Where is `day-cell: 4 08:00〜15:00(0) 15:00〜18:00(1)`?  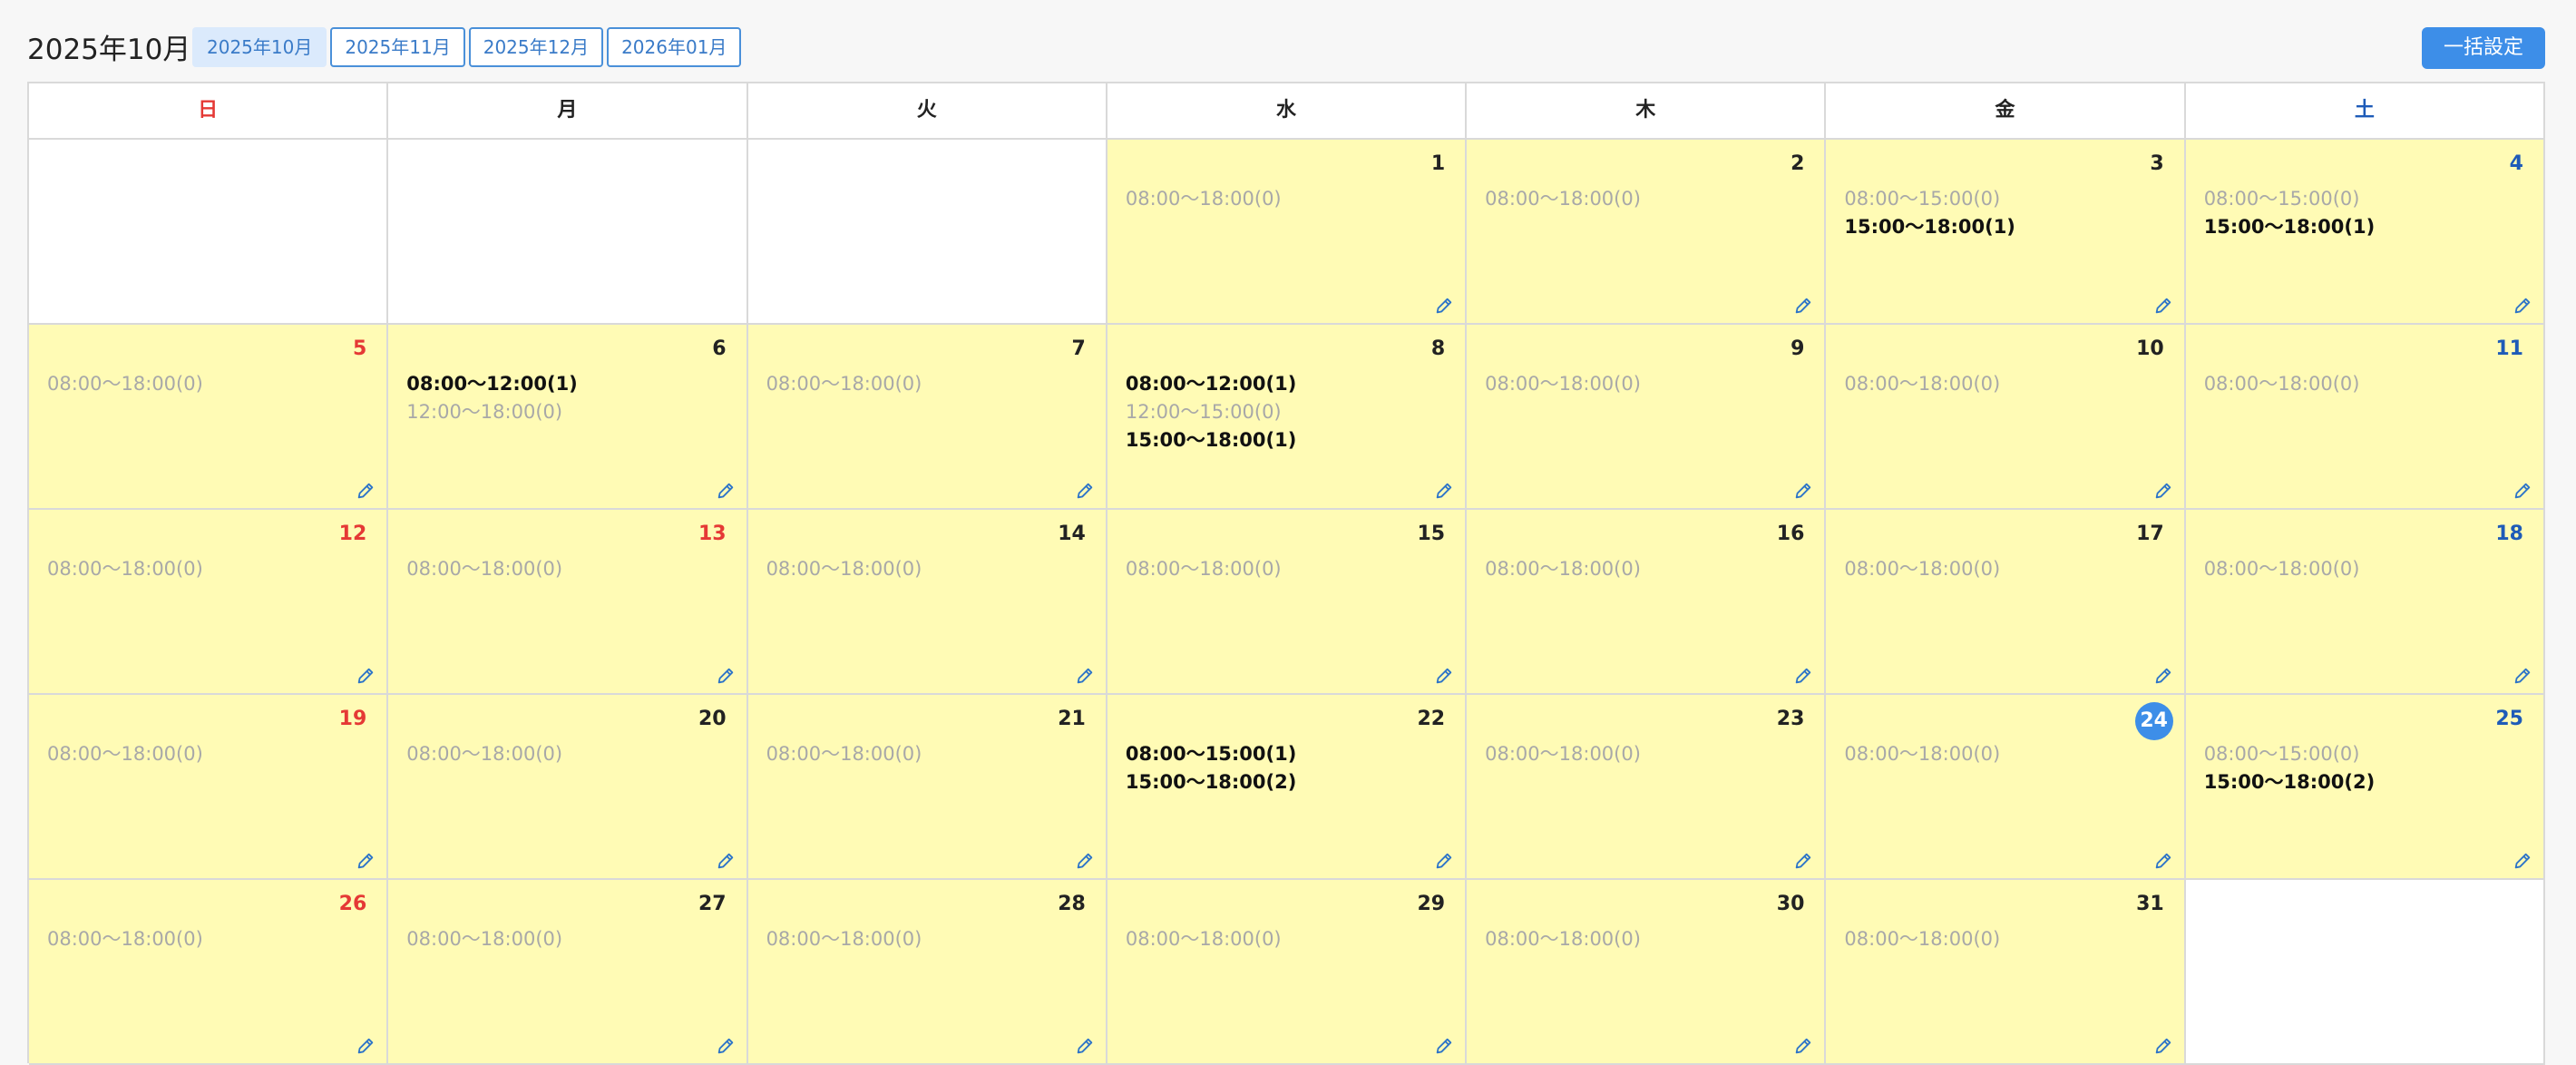
day-cell: 4 08:00〜15:00(0) 15:00〜18:00(1) is located at coordinates (2365, 232).